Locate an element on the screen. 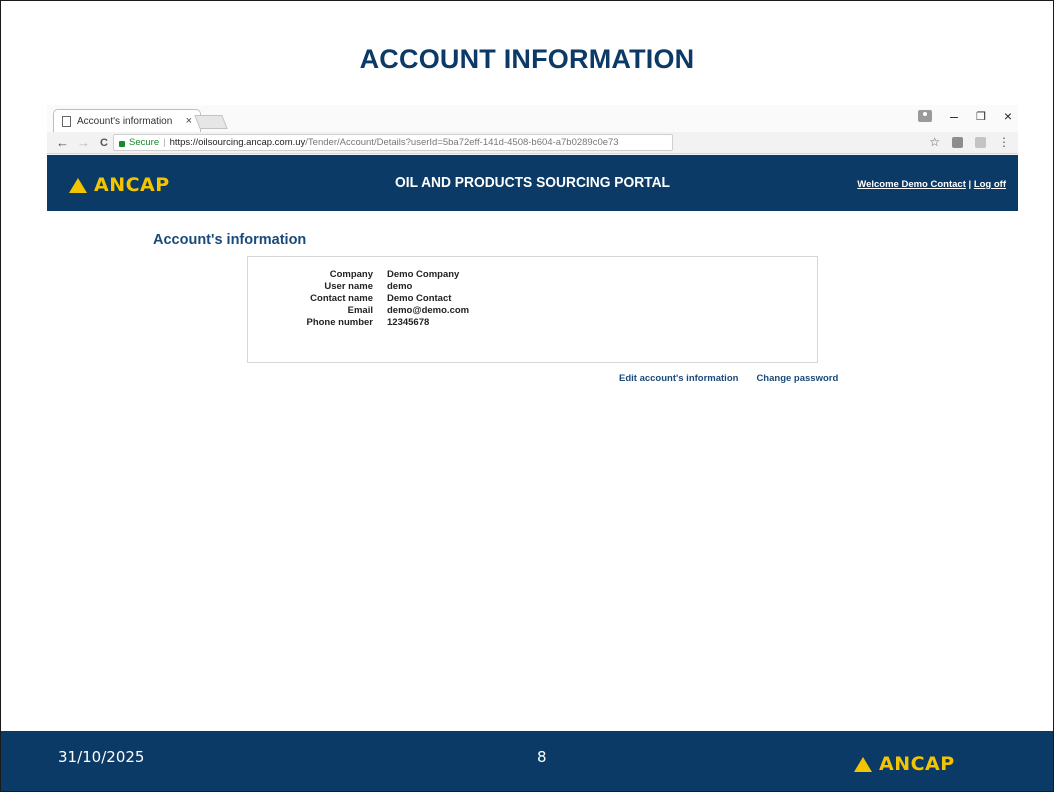 This screenshot has width=1054, height=792. field-label: User name is located at coordinates (348, 286).